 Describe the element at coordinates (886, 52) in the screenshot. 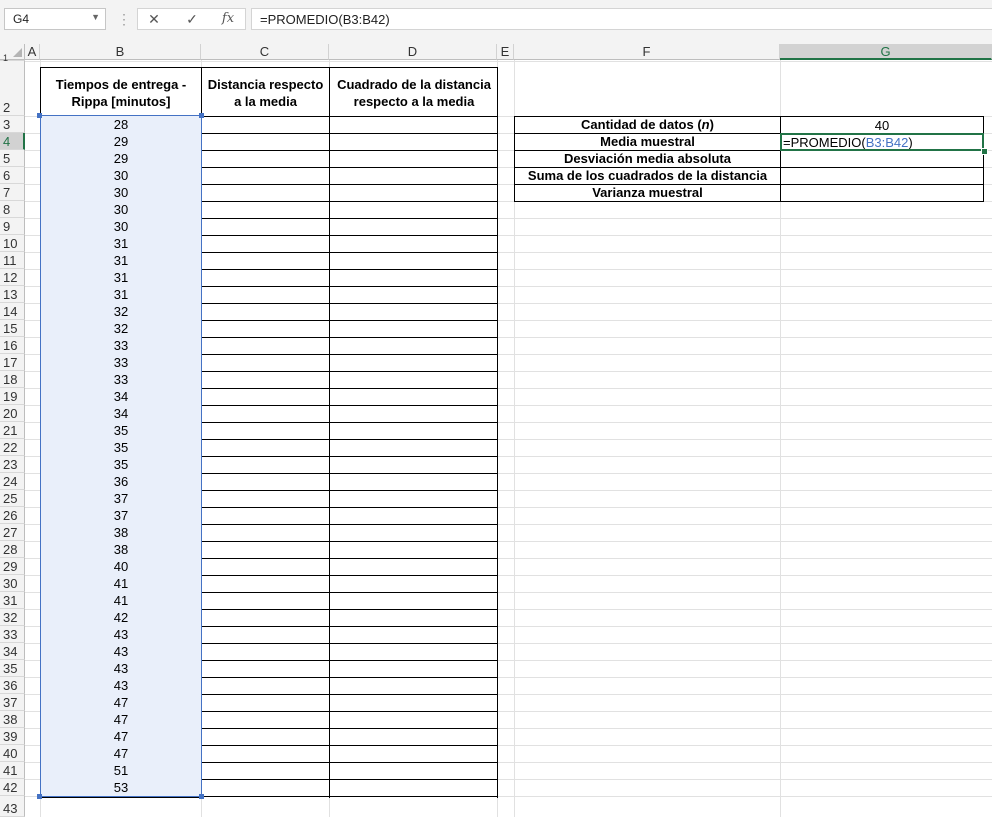

I see `column-header-g: G` at that location.